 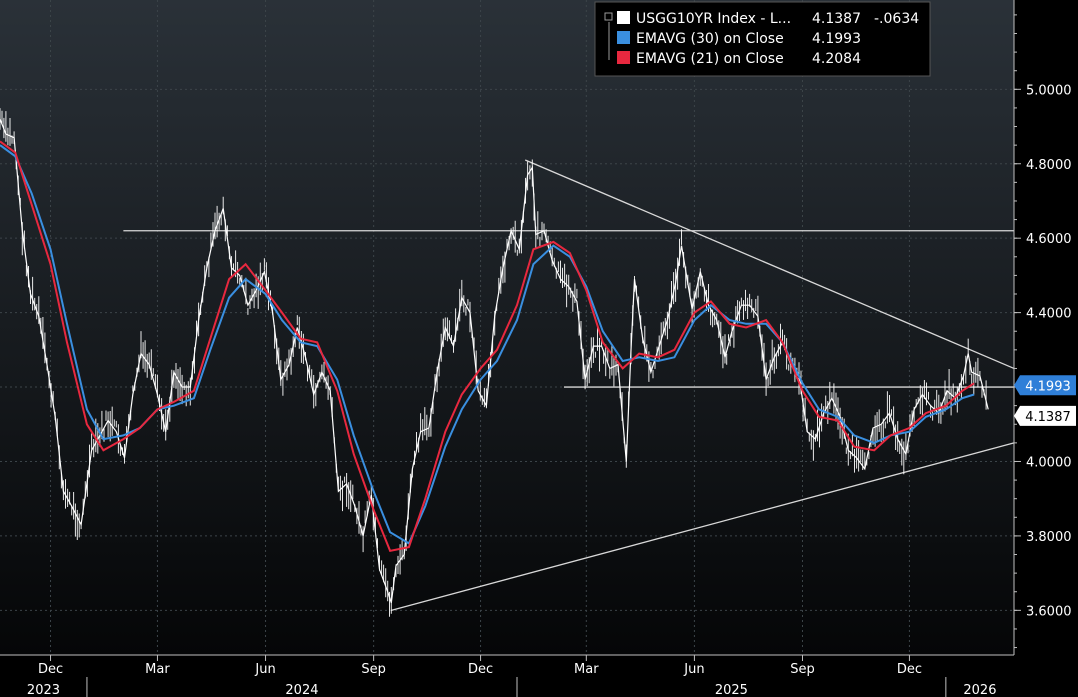 What do you see at coordinates (896, 19) in the screenshot?
I see `legend-item-change: -.0634` at bounding box center [896, 19].